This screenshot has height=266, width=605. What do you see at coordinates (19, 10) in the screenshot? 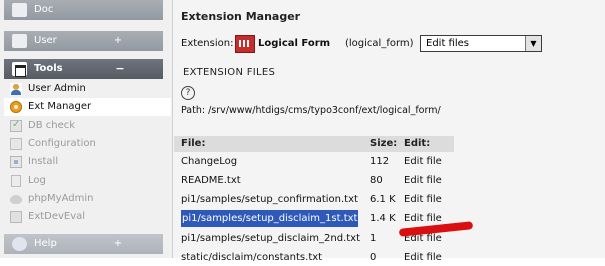
I see `doc-icon` at bounding box center [19, 10].